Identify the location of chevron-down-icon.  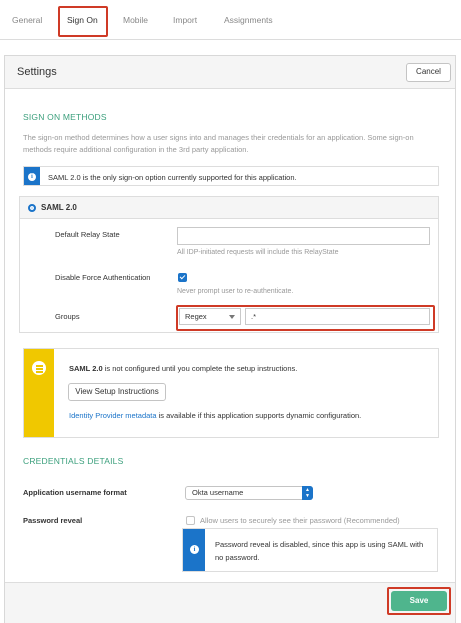
(232, 317).